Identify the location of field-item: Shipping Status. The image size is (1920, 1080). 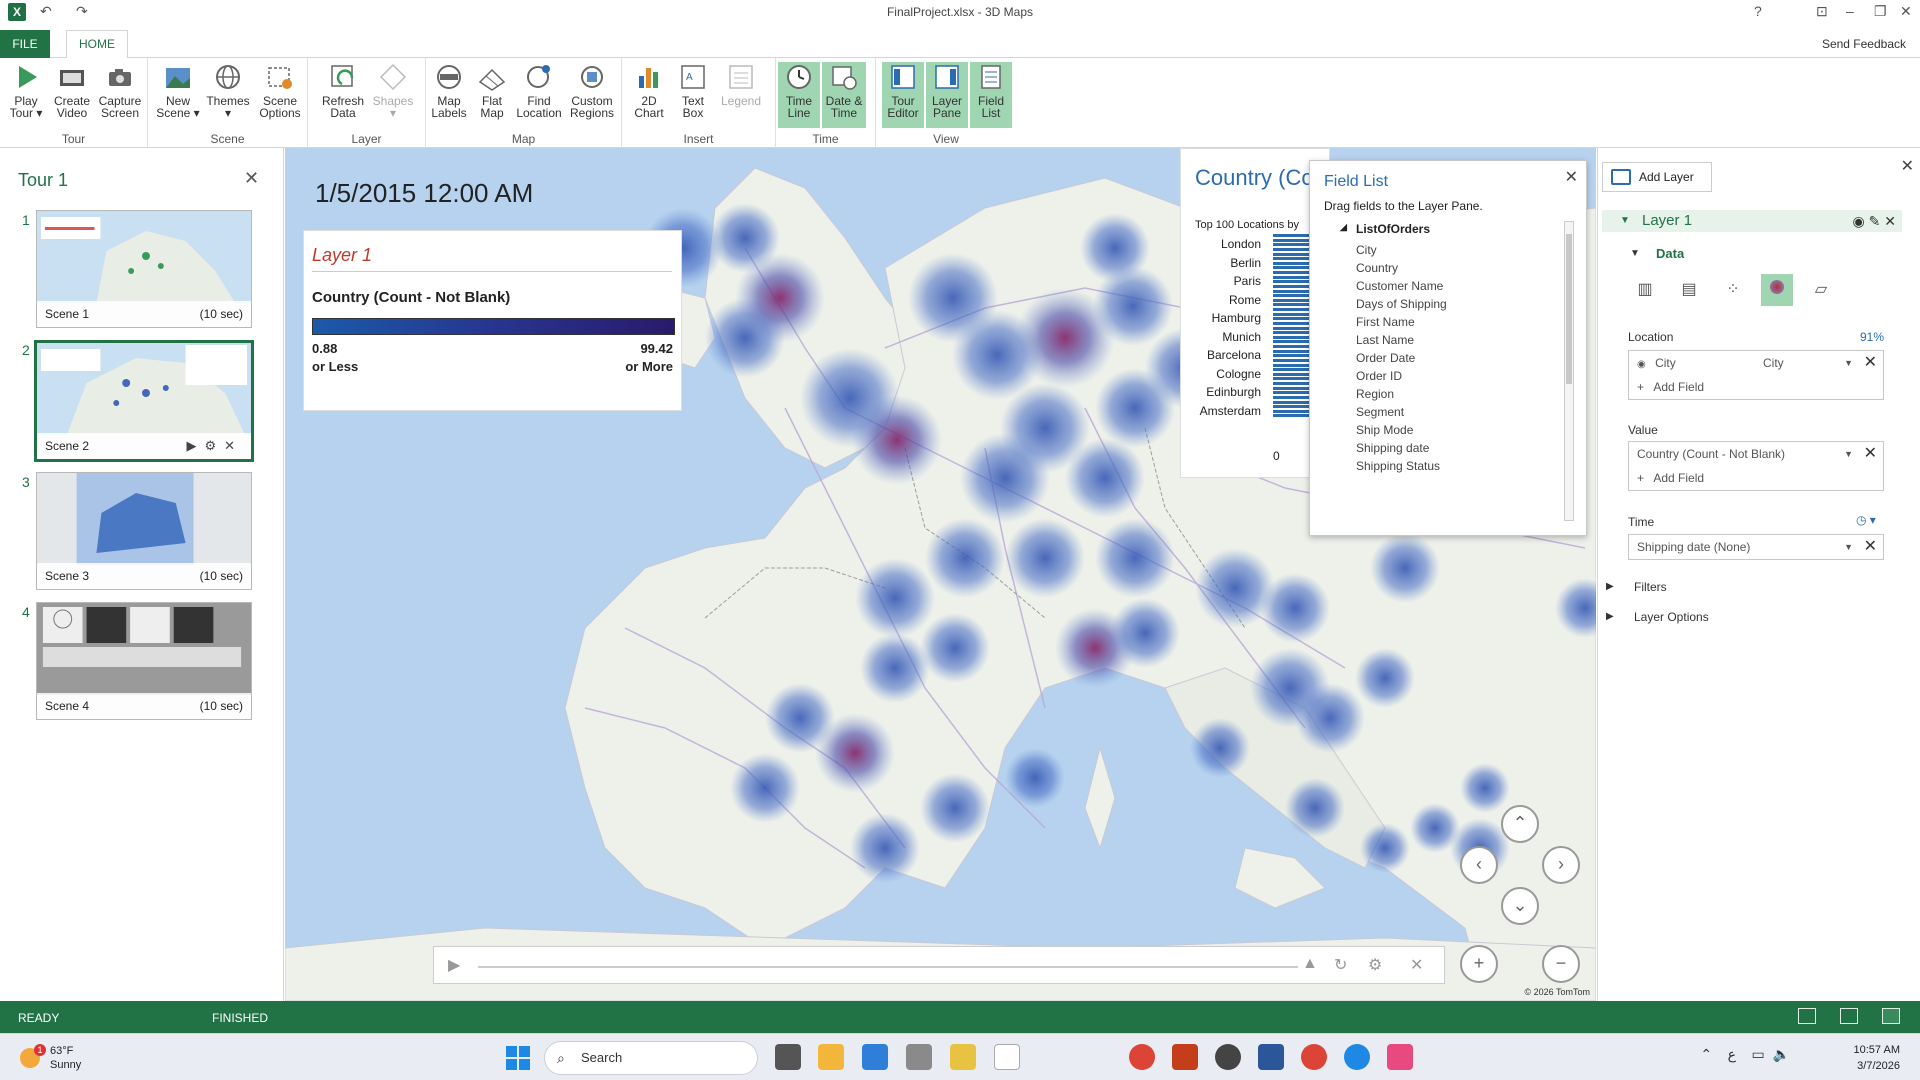
(1398, 466).